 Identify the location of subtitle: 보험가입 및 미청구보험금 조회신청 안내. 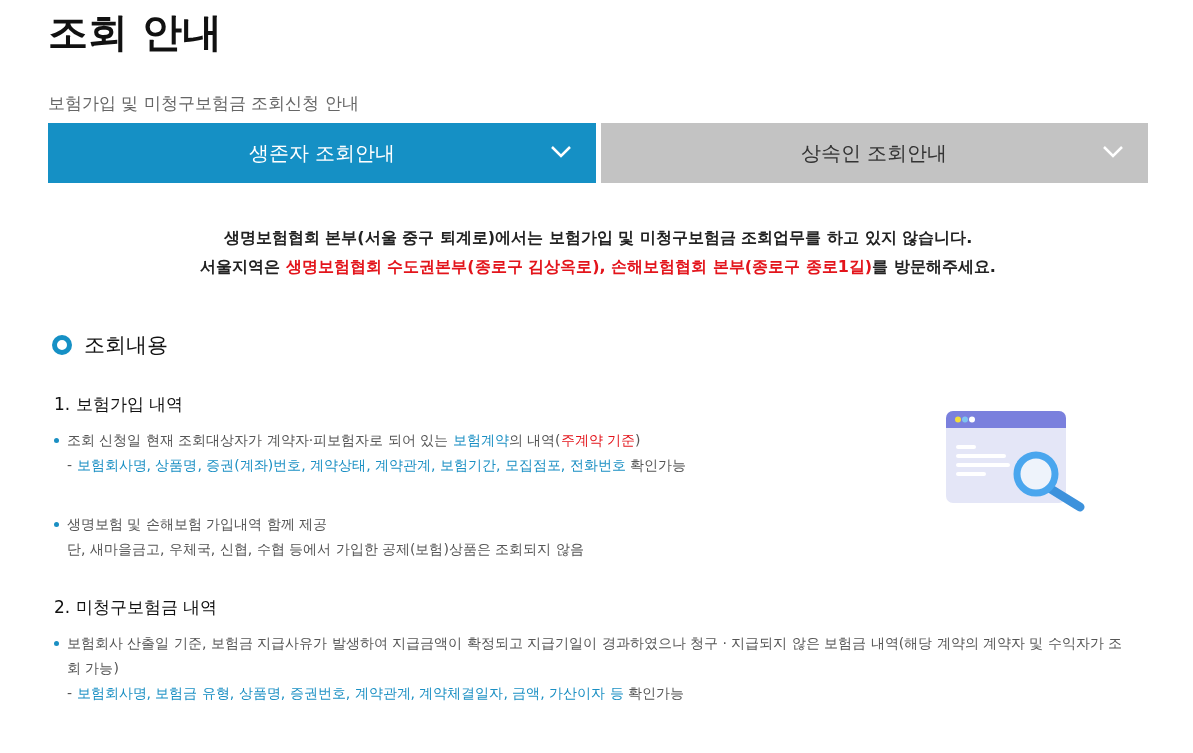
(204, 103).